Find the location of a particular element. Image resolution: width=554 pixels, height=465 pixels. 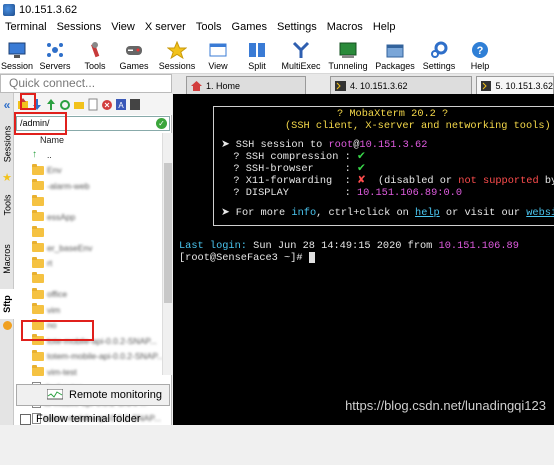

file-name: office is located at coordinates (57, 294).